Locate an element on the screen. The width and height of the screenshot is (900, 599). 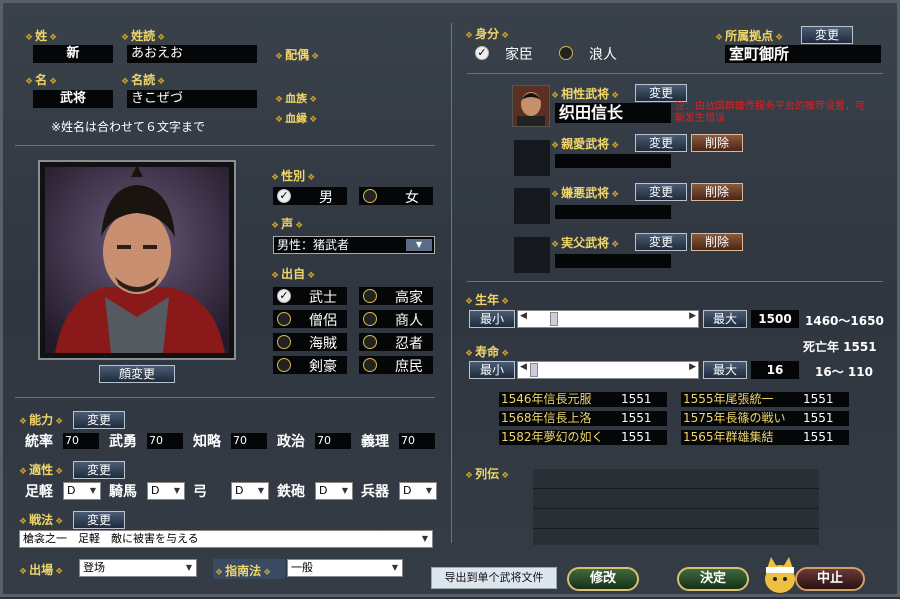
base-change-button: 変更 is located at coordinates (827, 35).